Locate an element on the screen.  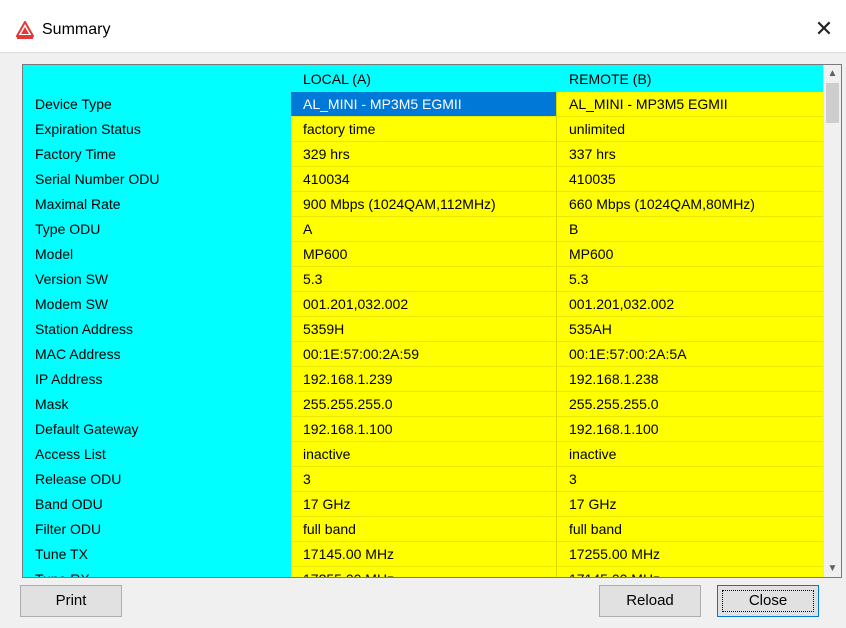
table-row: Model MP600 MP600 is located at coordinates (423, 254).